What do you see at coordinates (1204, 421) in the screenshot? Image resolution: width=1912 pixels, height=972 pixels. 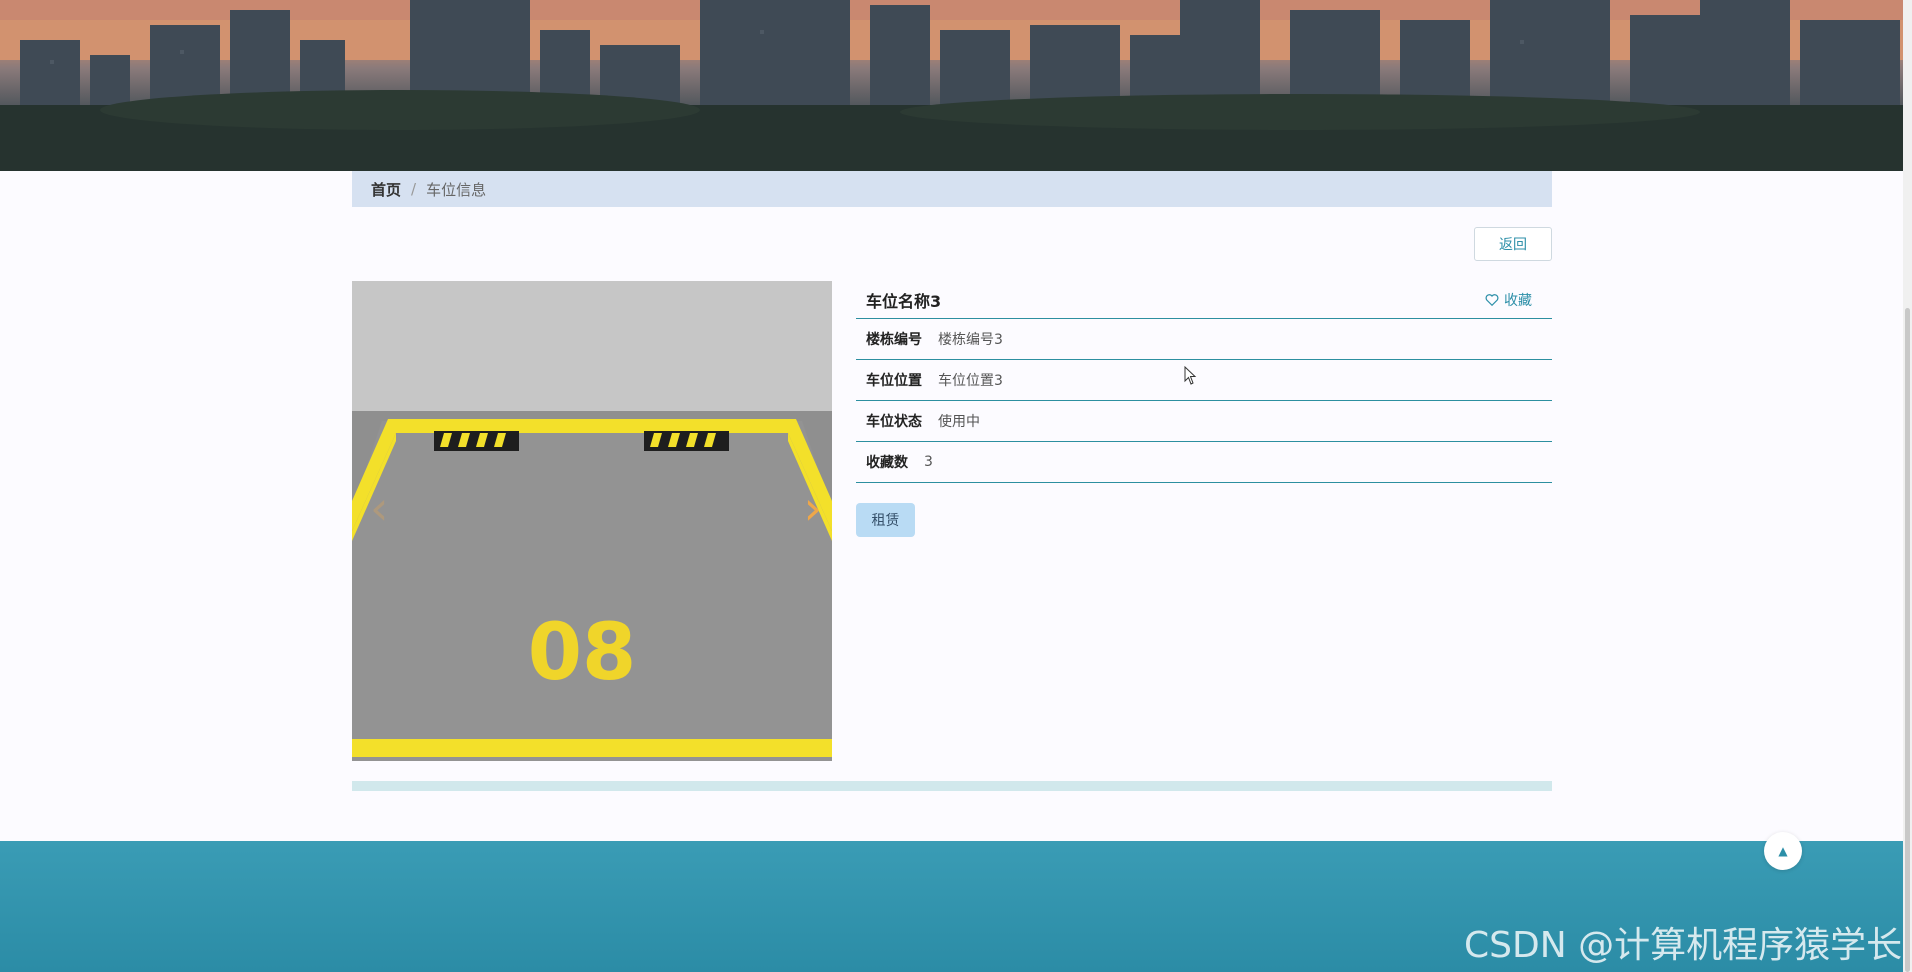 I see `detail-row-status: 车位状态 使用中` at bounding box center [1204, 421].